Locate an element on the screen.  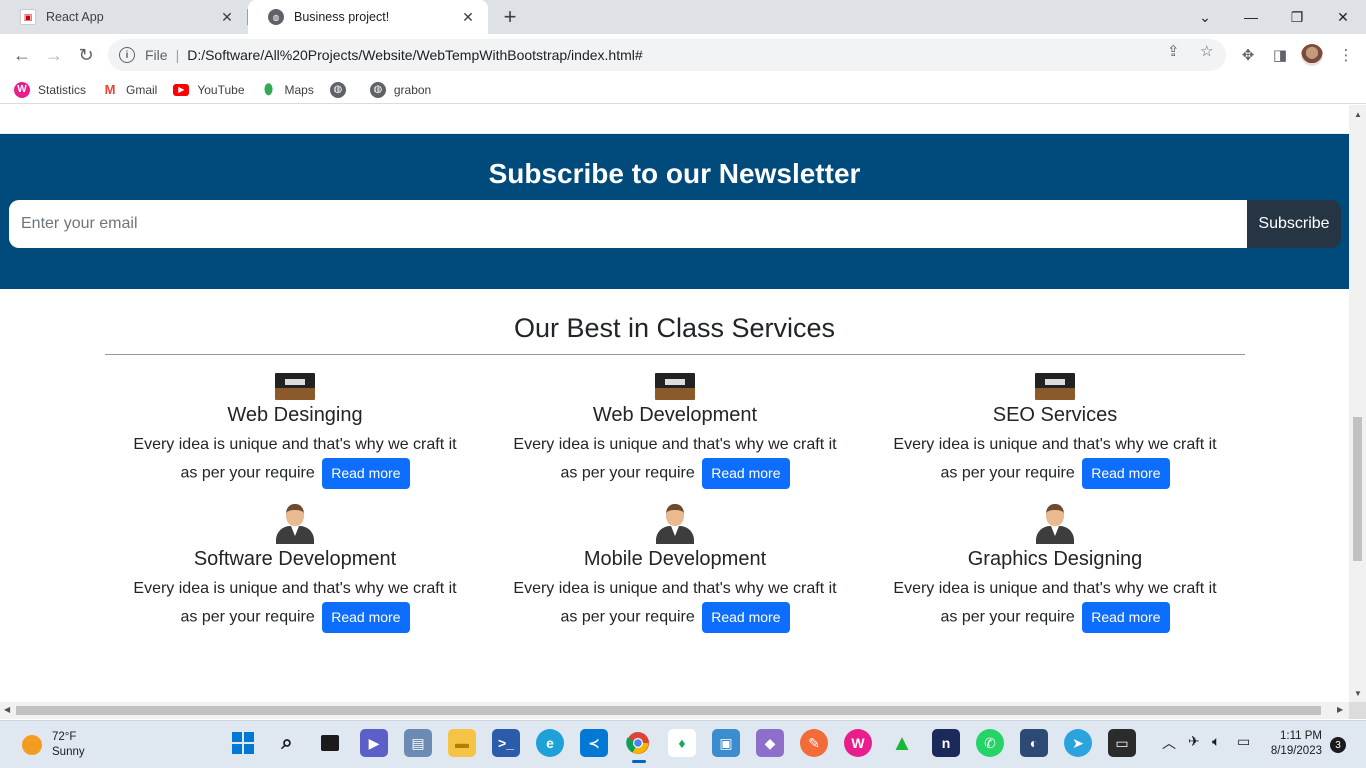
tab-search-button: ⌄ is located at coordinates (1205, 17).